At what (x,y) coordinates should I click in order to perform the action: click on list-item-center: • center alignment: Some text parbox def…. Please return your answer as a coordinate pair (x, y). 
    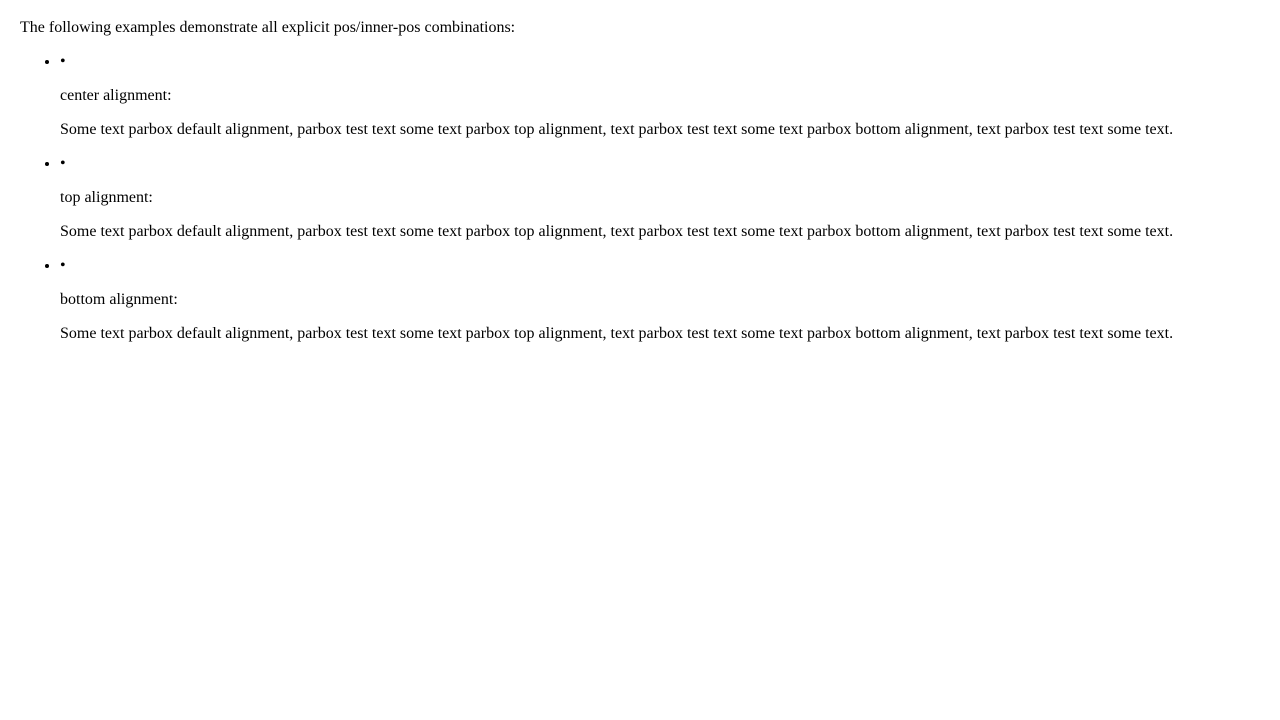
    Looking at the image, I should click on (660, 96).